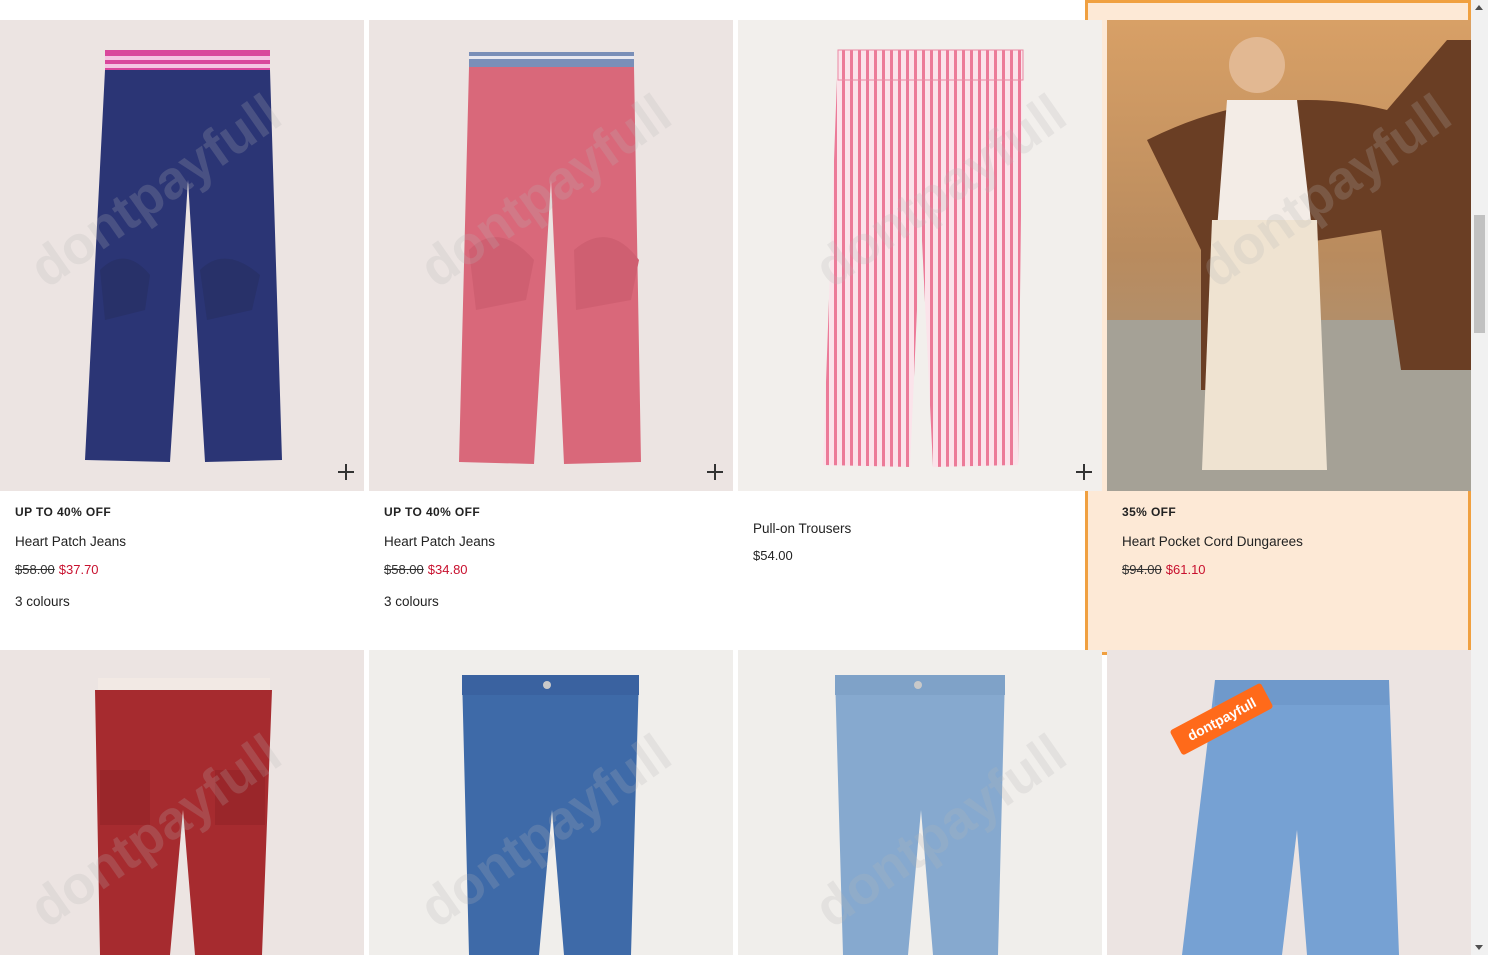 The image size is (1488, 955). I want to click on navy-jeans-illustration, so click(183, 256).